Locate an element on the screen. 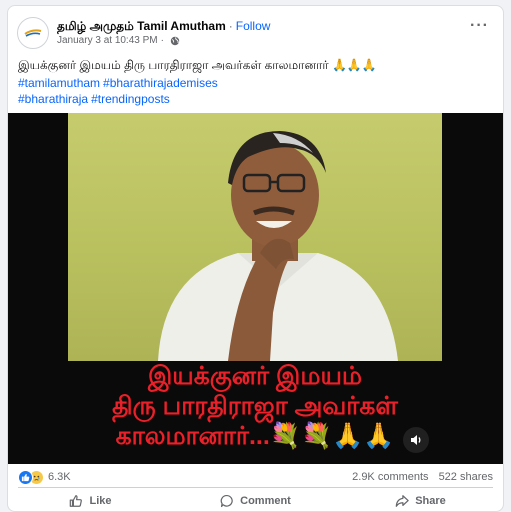 The image size is (511, 512). hashtag-link: #trendingposts is located at coordinates (130, 99).